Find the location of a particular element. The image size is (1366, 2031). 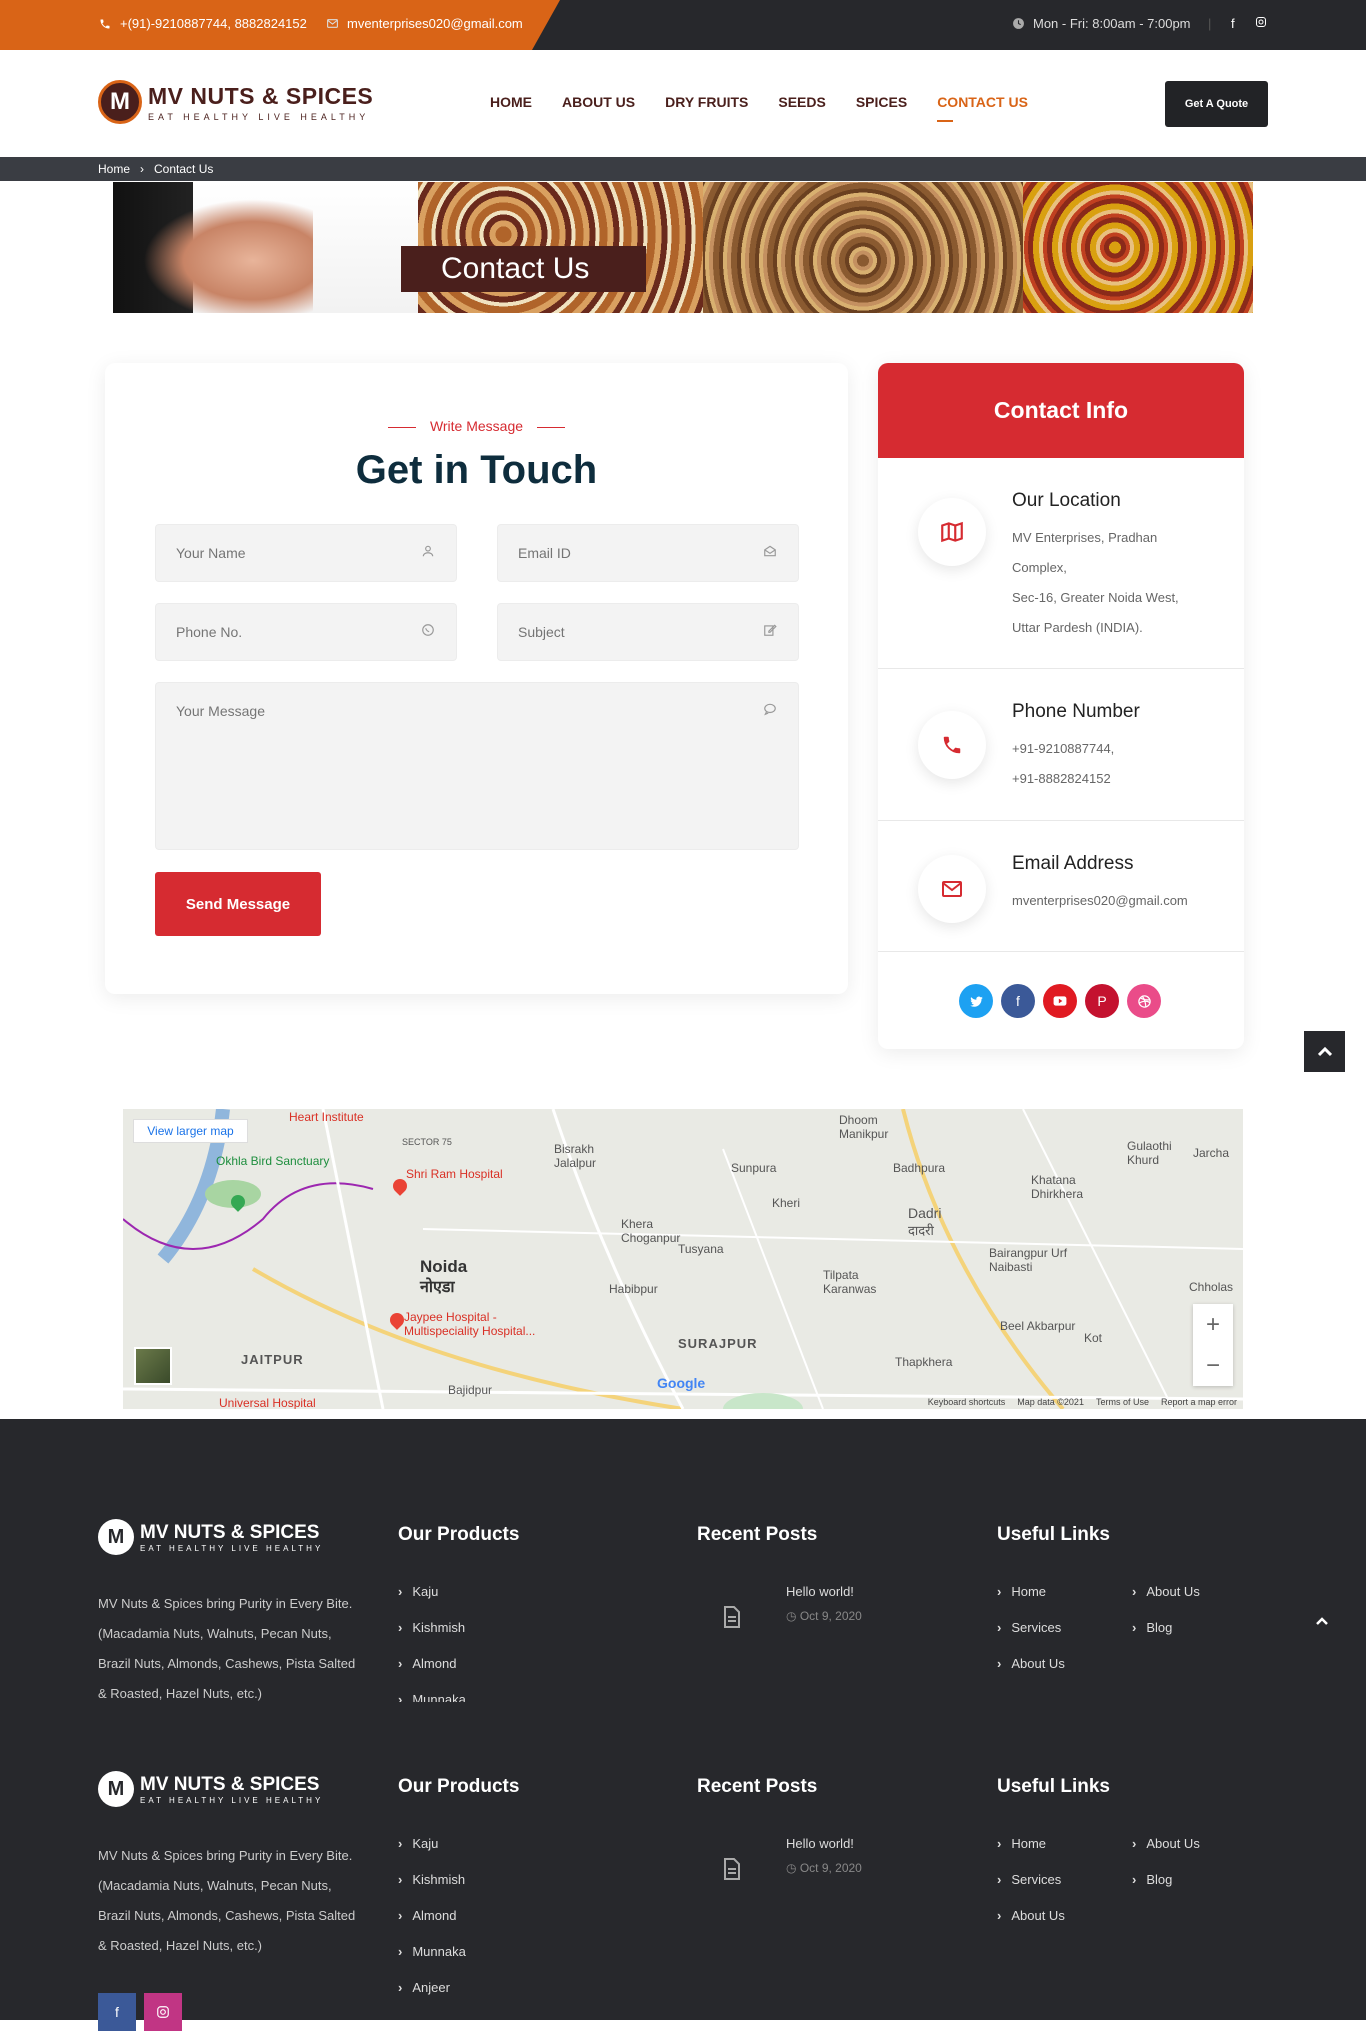

document-icon is located at coordinates (732, 1869).